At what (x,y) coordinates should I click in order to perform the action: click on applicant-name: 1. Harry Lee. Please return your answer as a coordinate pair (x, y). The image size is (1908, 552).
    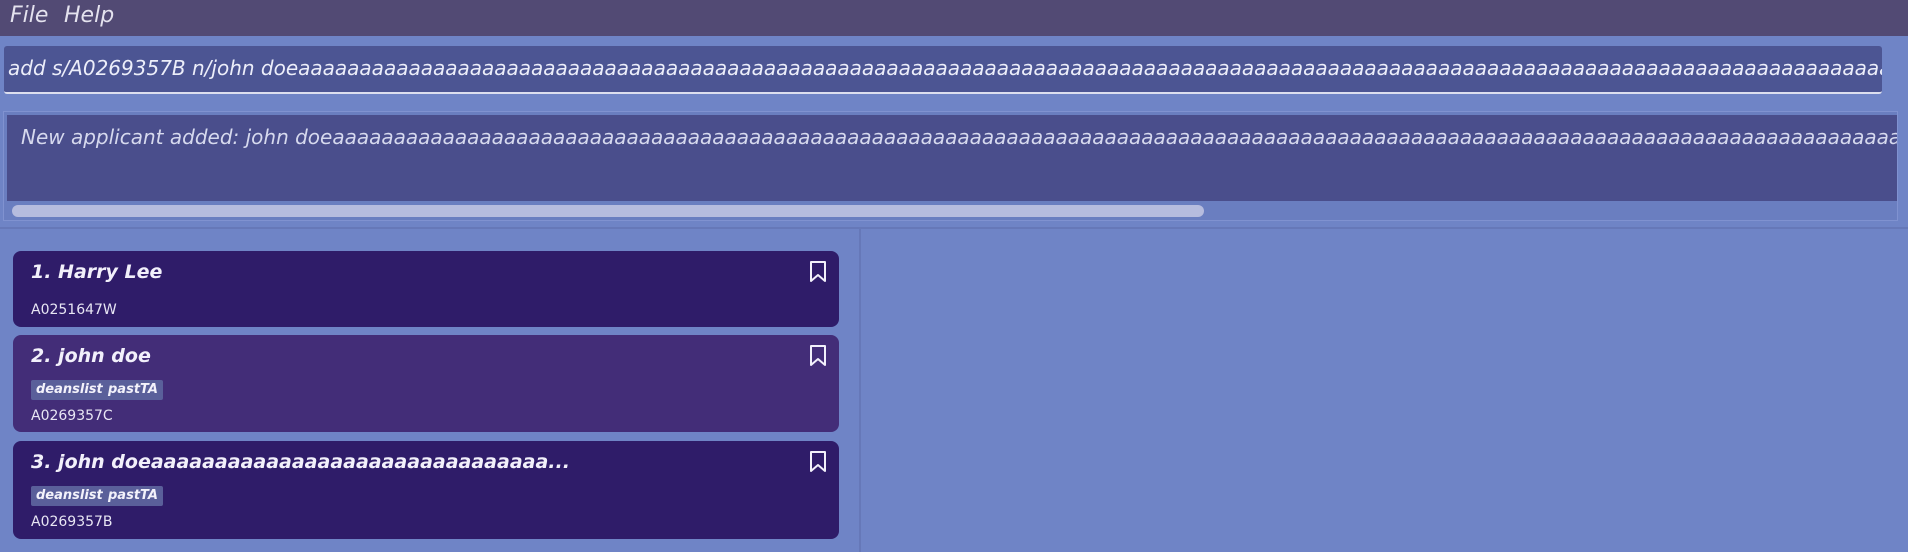
    Looking at the image, I should click on (97, 272).